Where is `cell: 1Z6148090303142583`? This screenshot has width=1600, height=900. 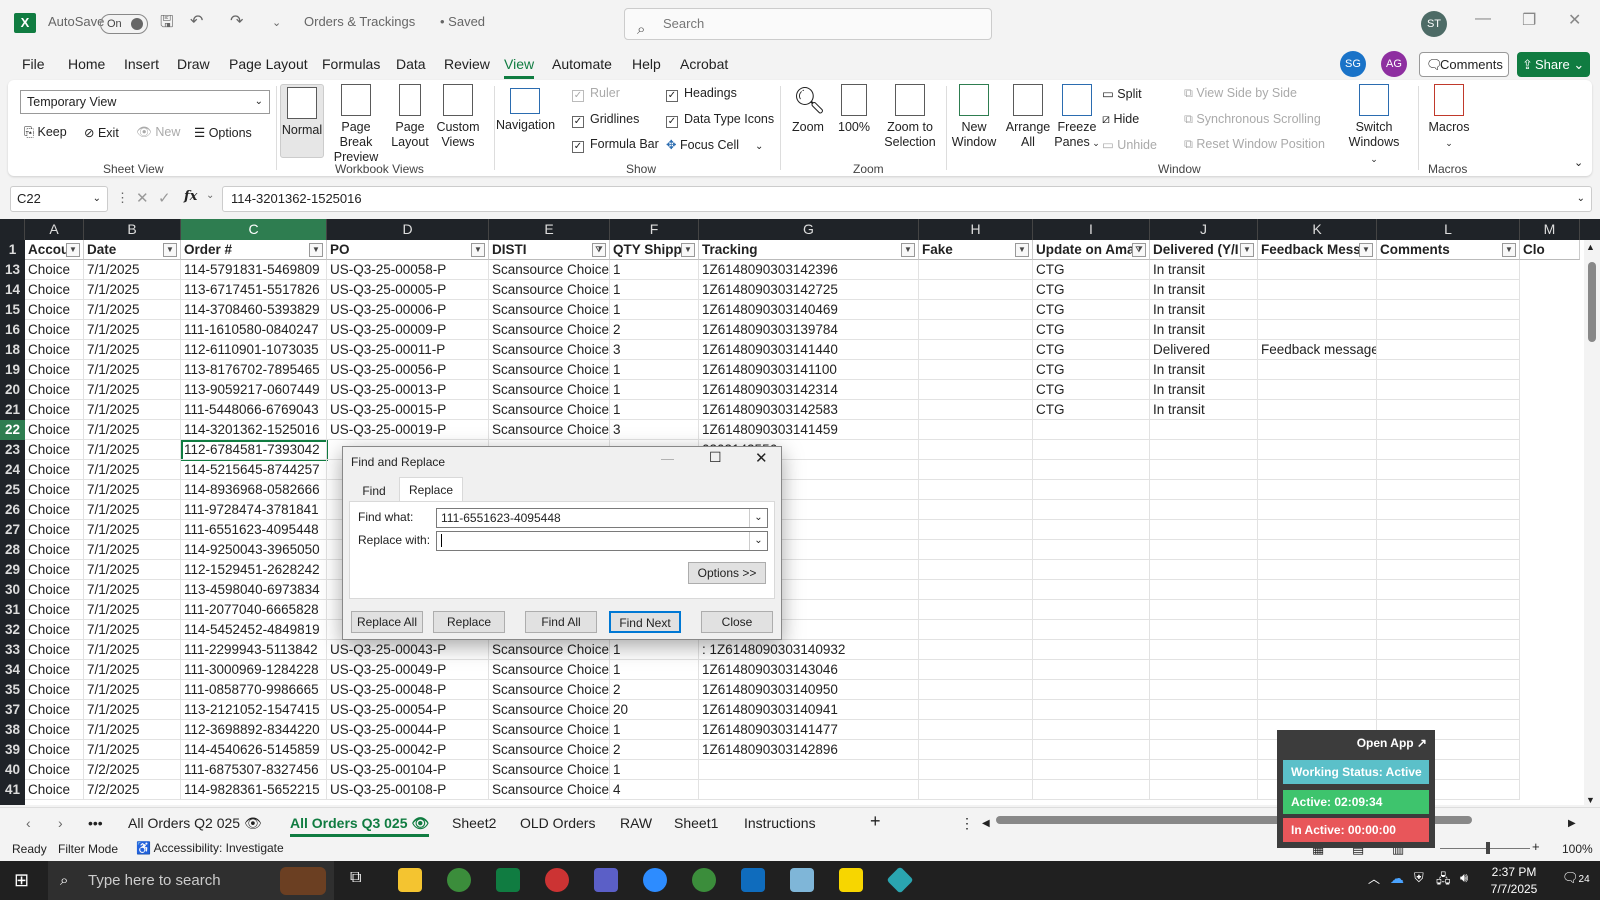 cell: 1Z6148090303142583 is located at coordinates (809, 410).